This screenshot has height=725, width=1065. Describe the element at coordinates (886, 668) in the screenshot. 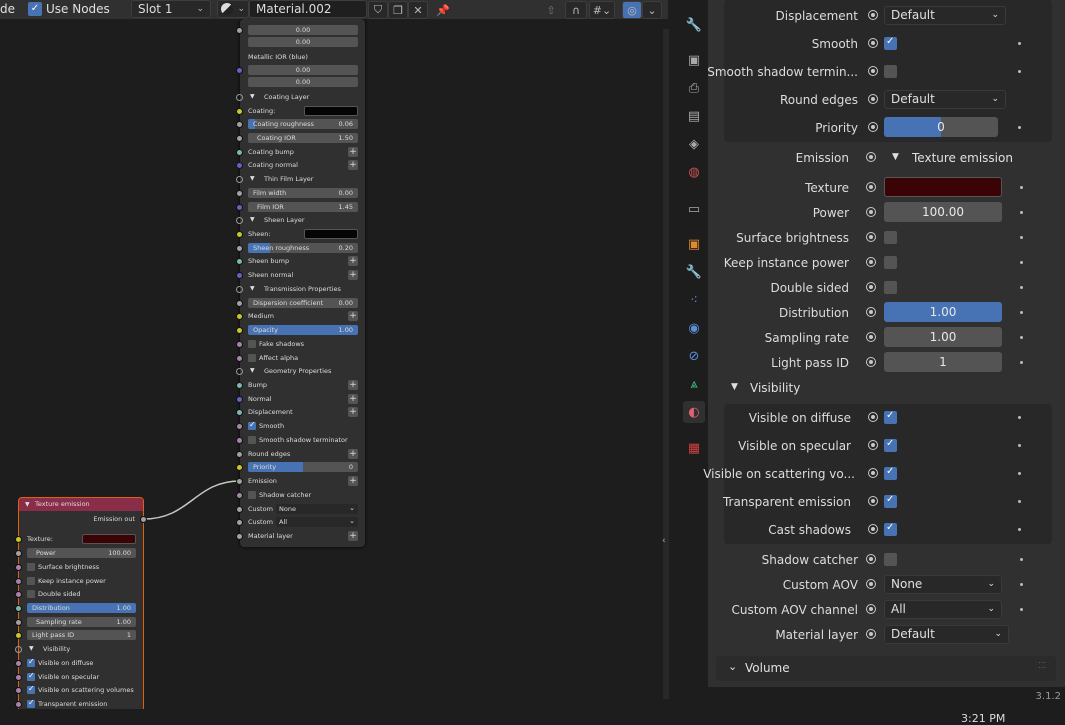

I see `volume-panel-header: ⌄ Volume ⁚⁚⁚` at that location.